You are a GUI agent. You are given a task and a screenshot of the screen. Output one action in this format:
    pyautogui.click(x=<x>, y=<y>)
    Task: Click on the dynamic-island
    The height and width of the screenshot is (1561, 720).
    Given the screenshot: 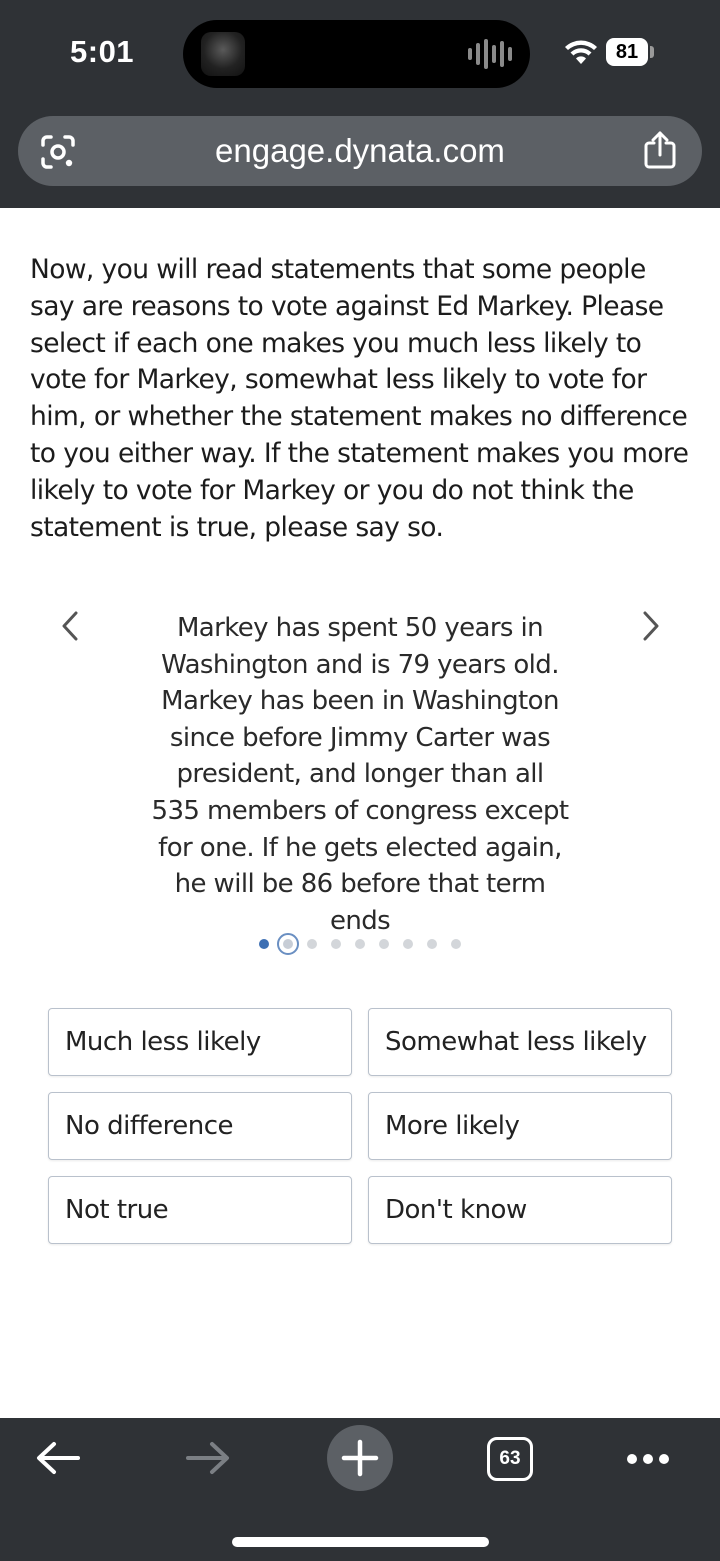 What is the action you would take?
    pyautogui.click(x=356, y=54)
    